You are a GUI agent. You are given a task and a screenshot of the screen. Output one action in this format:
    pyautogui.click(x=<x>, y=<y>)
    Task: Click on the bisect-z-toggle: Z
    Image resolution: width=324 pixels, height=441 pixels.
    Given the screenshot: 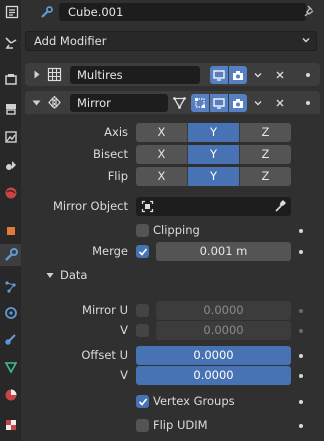 What is the action you would take?
    pyautogui.click(x=265, y=154)
    